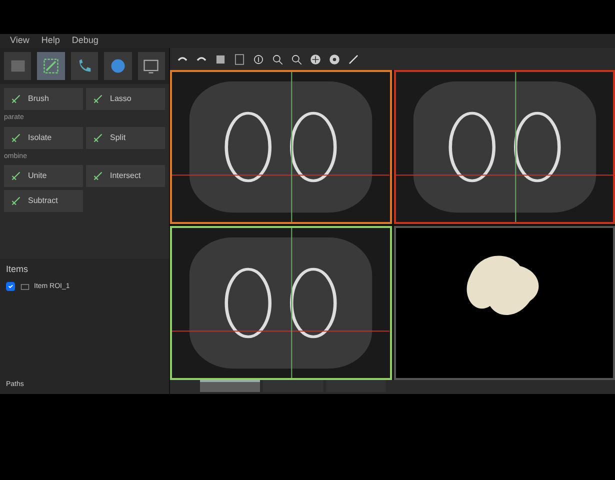  Describe the element at coordinates (20, 41) in the screenshot. I see `menu-item: View` at that location.